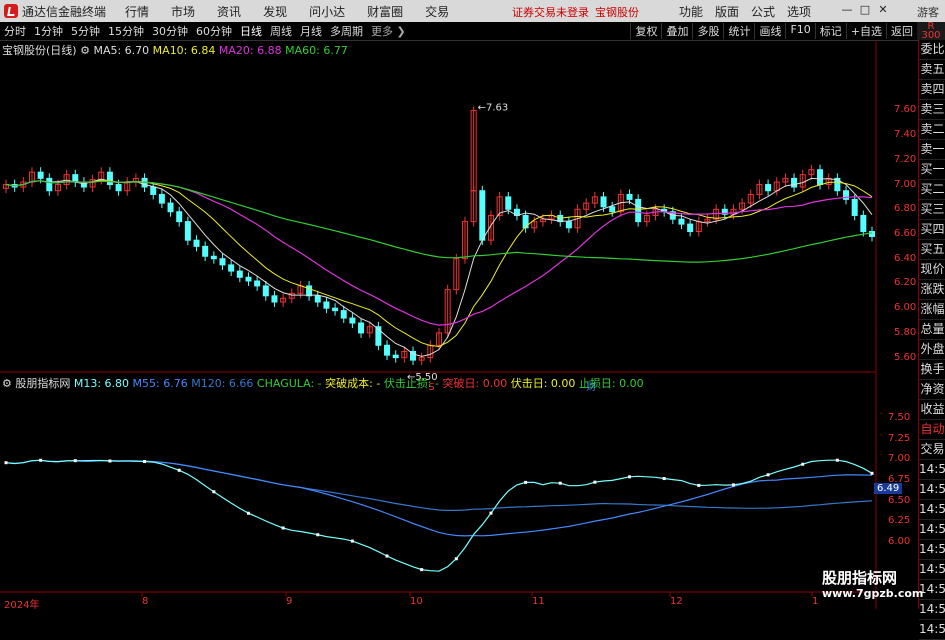 The width and height of the screenshot is (945, 640). What do you see at coordinates (289, 383) in the screenshot?
I see `chagula-value: CHAGULA: -` at bounding box center [289, 383].